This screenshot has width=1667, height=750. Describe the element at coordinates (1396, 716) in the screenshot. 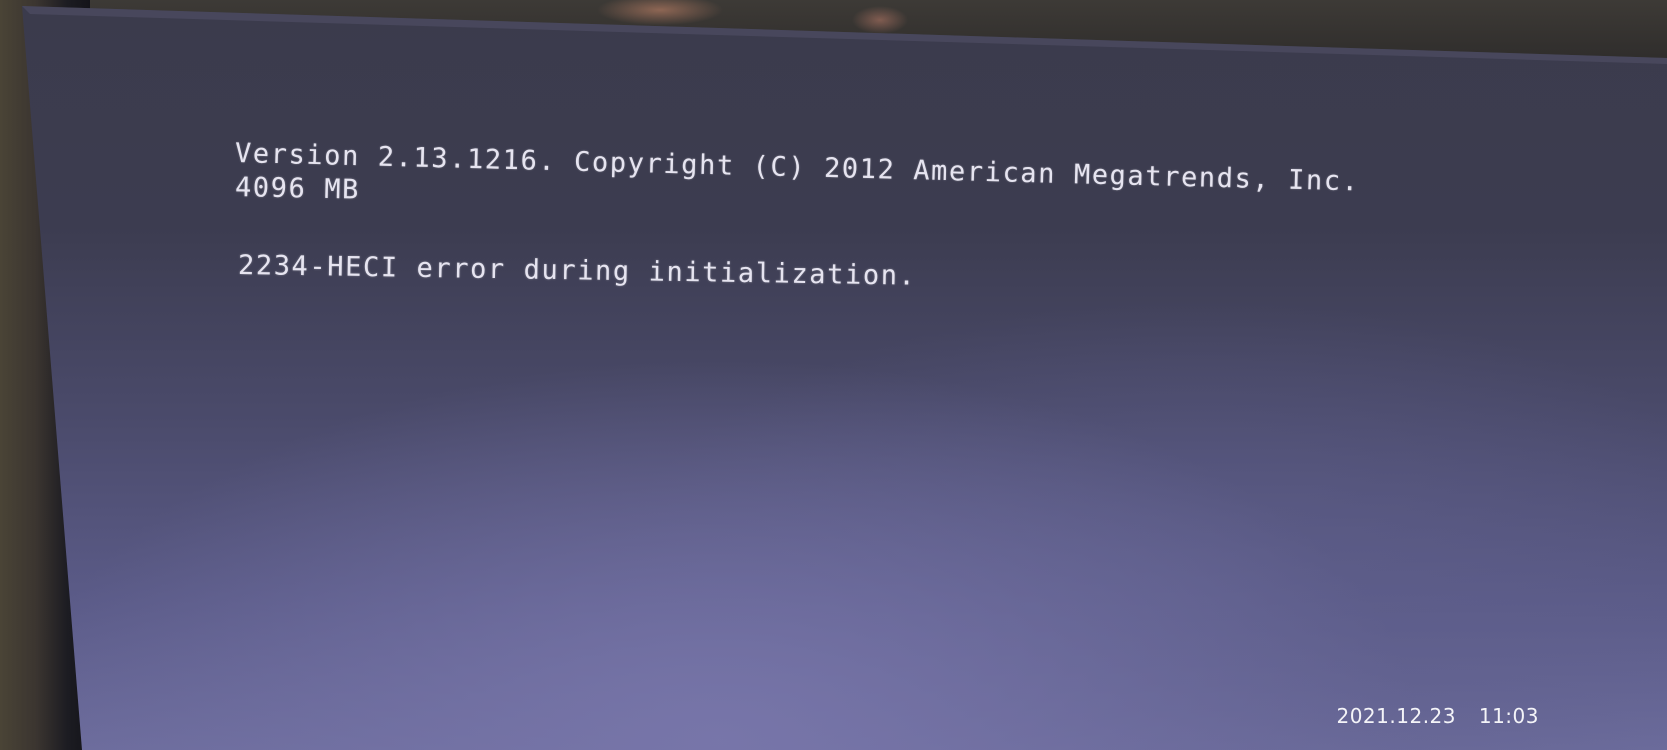

I see `photo-date: 2021.12.23` at that location.